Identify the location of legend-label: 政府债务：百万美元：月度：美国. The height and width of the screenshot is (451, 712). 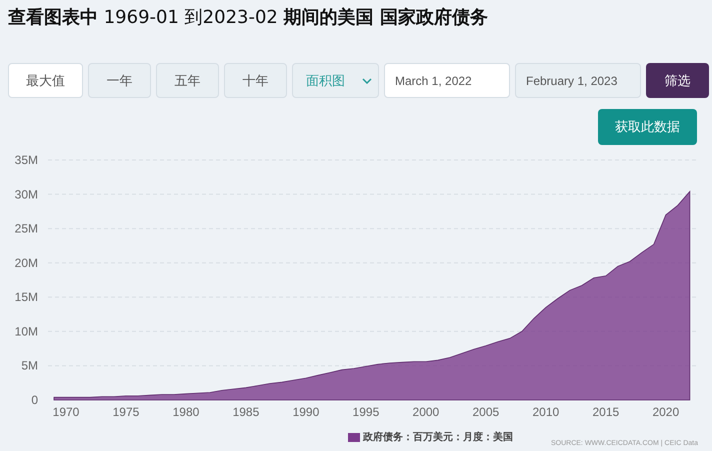
(438, 437).